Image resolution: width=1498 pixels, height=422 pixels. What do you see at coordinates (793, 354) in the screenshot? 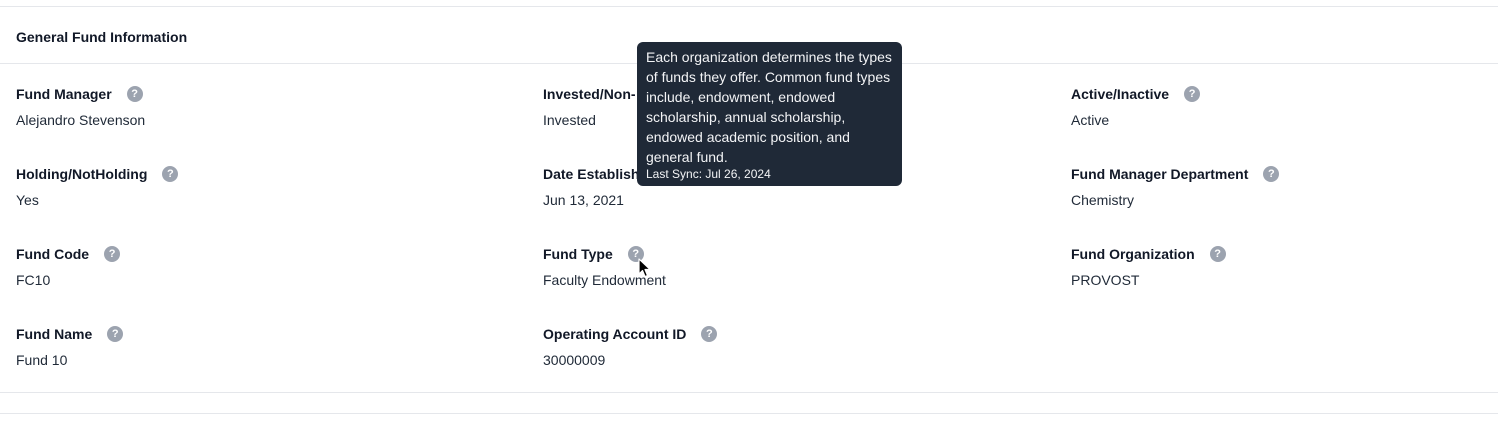
I see `field-operating-account-id: Operating Account ID ? 30000009` at bounding box center [793, 354].